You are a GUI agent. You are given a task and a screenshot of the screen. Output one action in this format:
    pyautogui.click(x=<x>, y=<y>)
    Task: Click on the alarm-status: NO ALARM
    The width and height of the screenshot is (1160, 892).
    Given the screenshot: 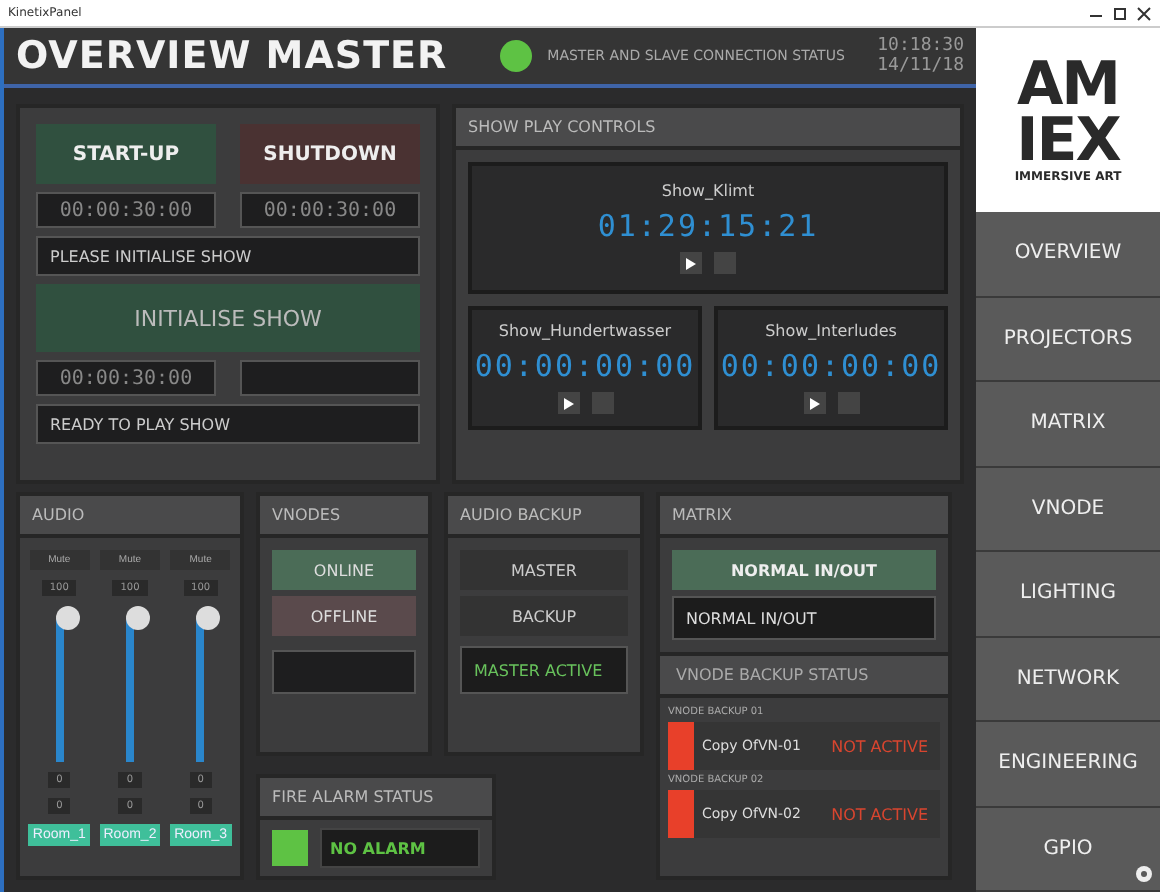 What is the action you would take?
    pyautogui.click(x=400, y=848)
    